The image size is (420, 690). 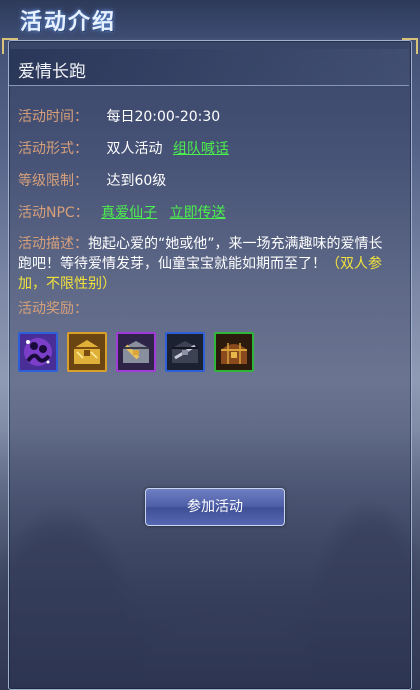 I want to click on npc-row: 活动NPC： 真爱仙子 立即传送, so click(x=122, y=212).